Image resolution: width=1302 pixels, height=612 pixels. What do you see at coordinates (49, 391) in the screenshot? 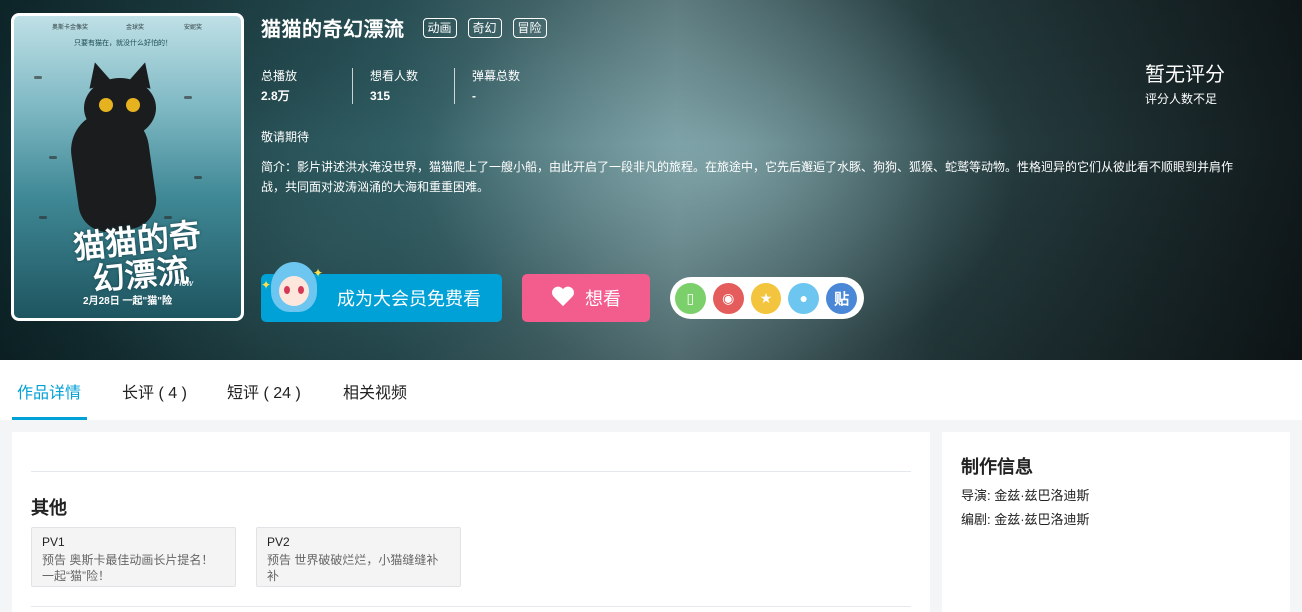
I see `tab-details: 作品详情` at bounding box center [49, 391].